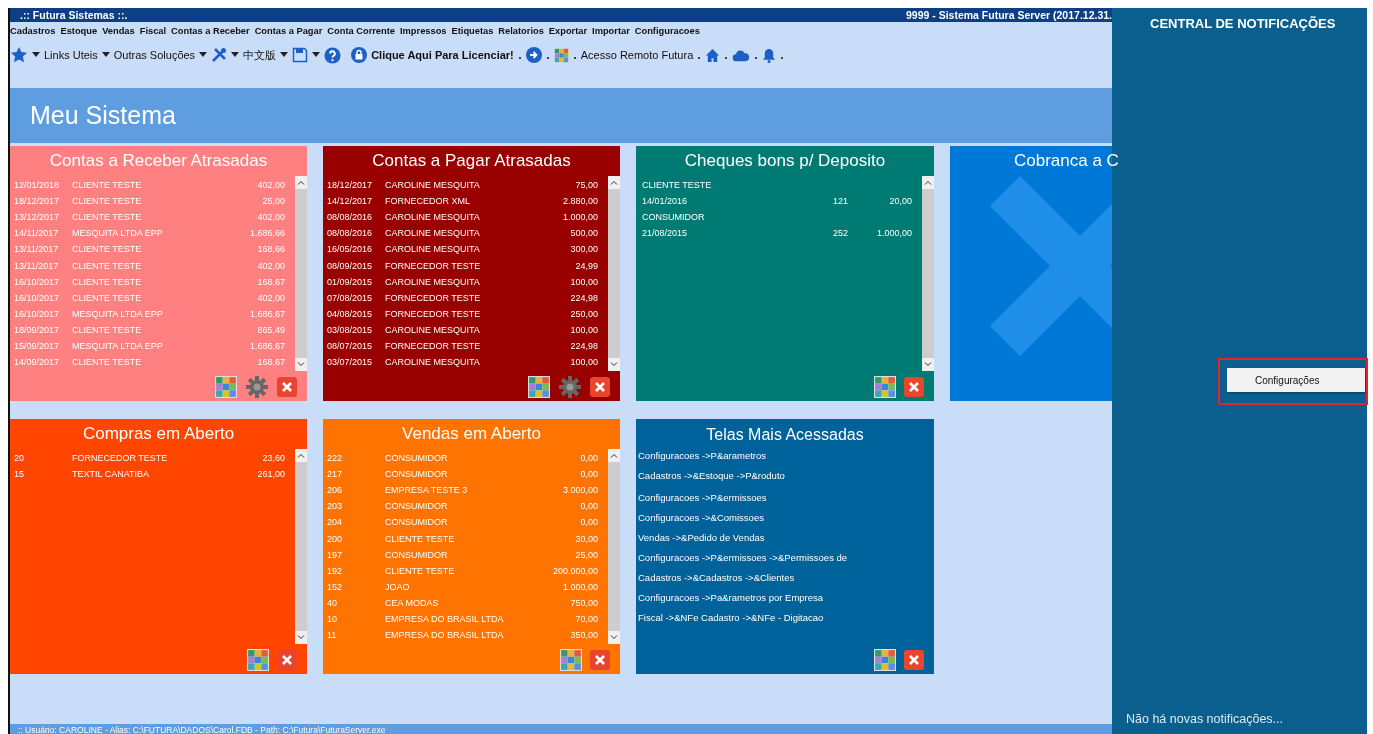 This screenshot has width=1373, height=734. I want to click on table-cell: 100,00, so click(584, 281).